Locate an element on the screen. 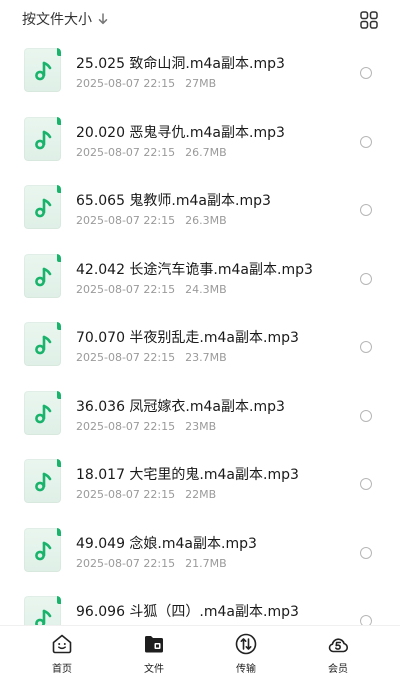  file-size: 23.7MB is located at coordinates (206, 357).